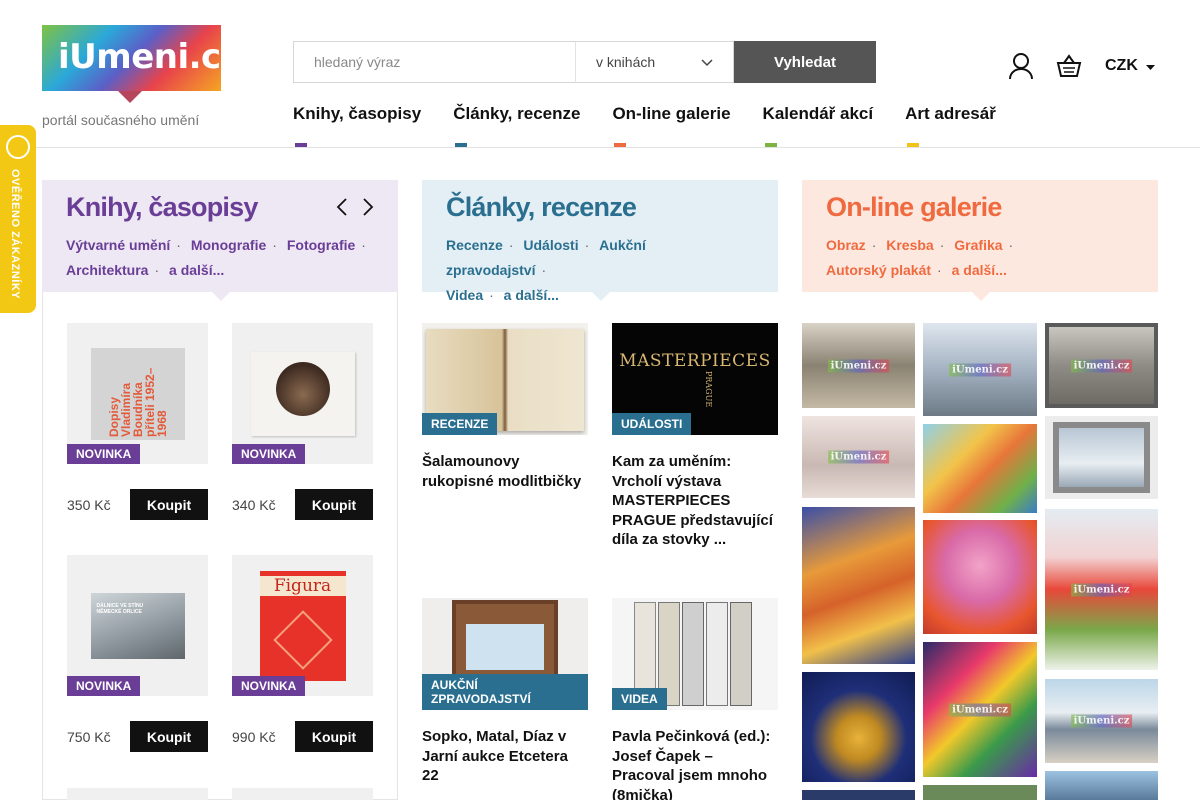 The width and height of the screenshot is (1200, 800). I want to click on book-purchase-row: 750 Kč Koupit, so click(137, 736).